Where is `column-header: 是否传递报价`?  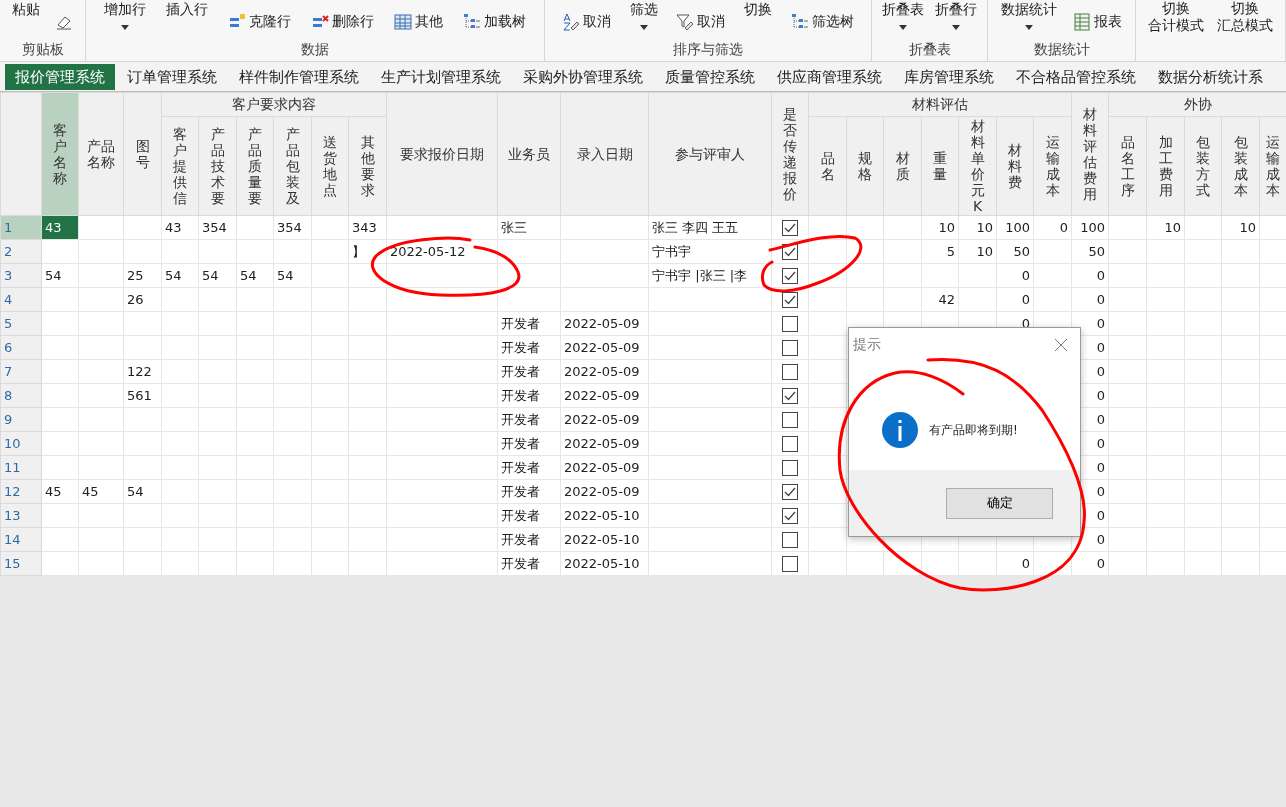 column-header: 是否传递报价 is located at coordinates (790, 154).